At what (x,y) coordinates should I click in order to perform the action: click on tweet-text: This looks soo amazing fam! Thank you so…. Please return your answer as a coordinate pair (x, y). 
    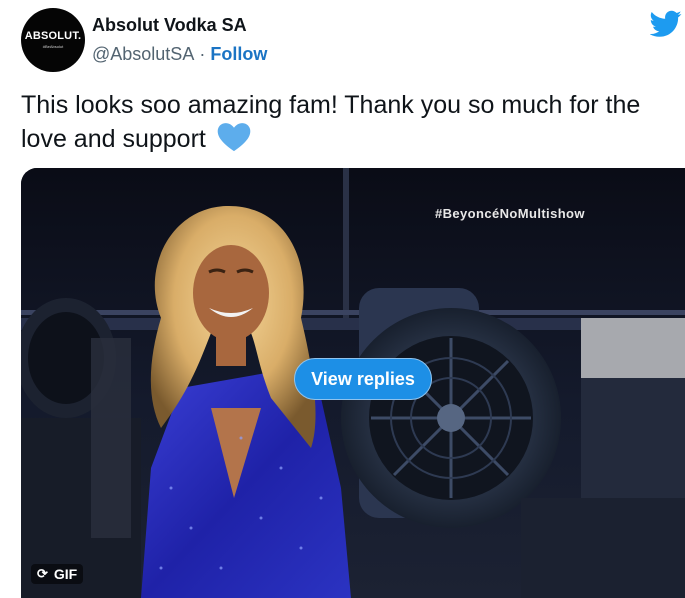
    Looking at the image, I should click on (331, 122).